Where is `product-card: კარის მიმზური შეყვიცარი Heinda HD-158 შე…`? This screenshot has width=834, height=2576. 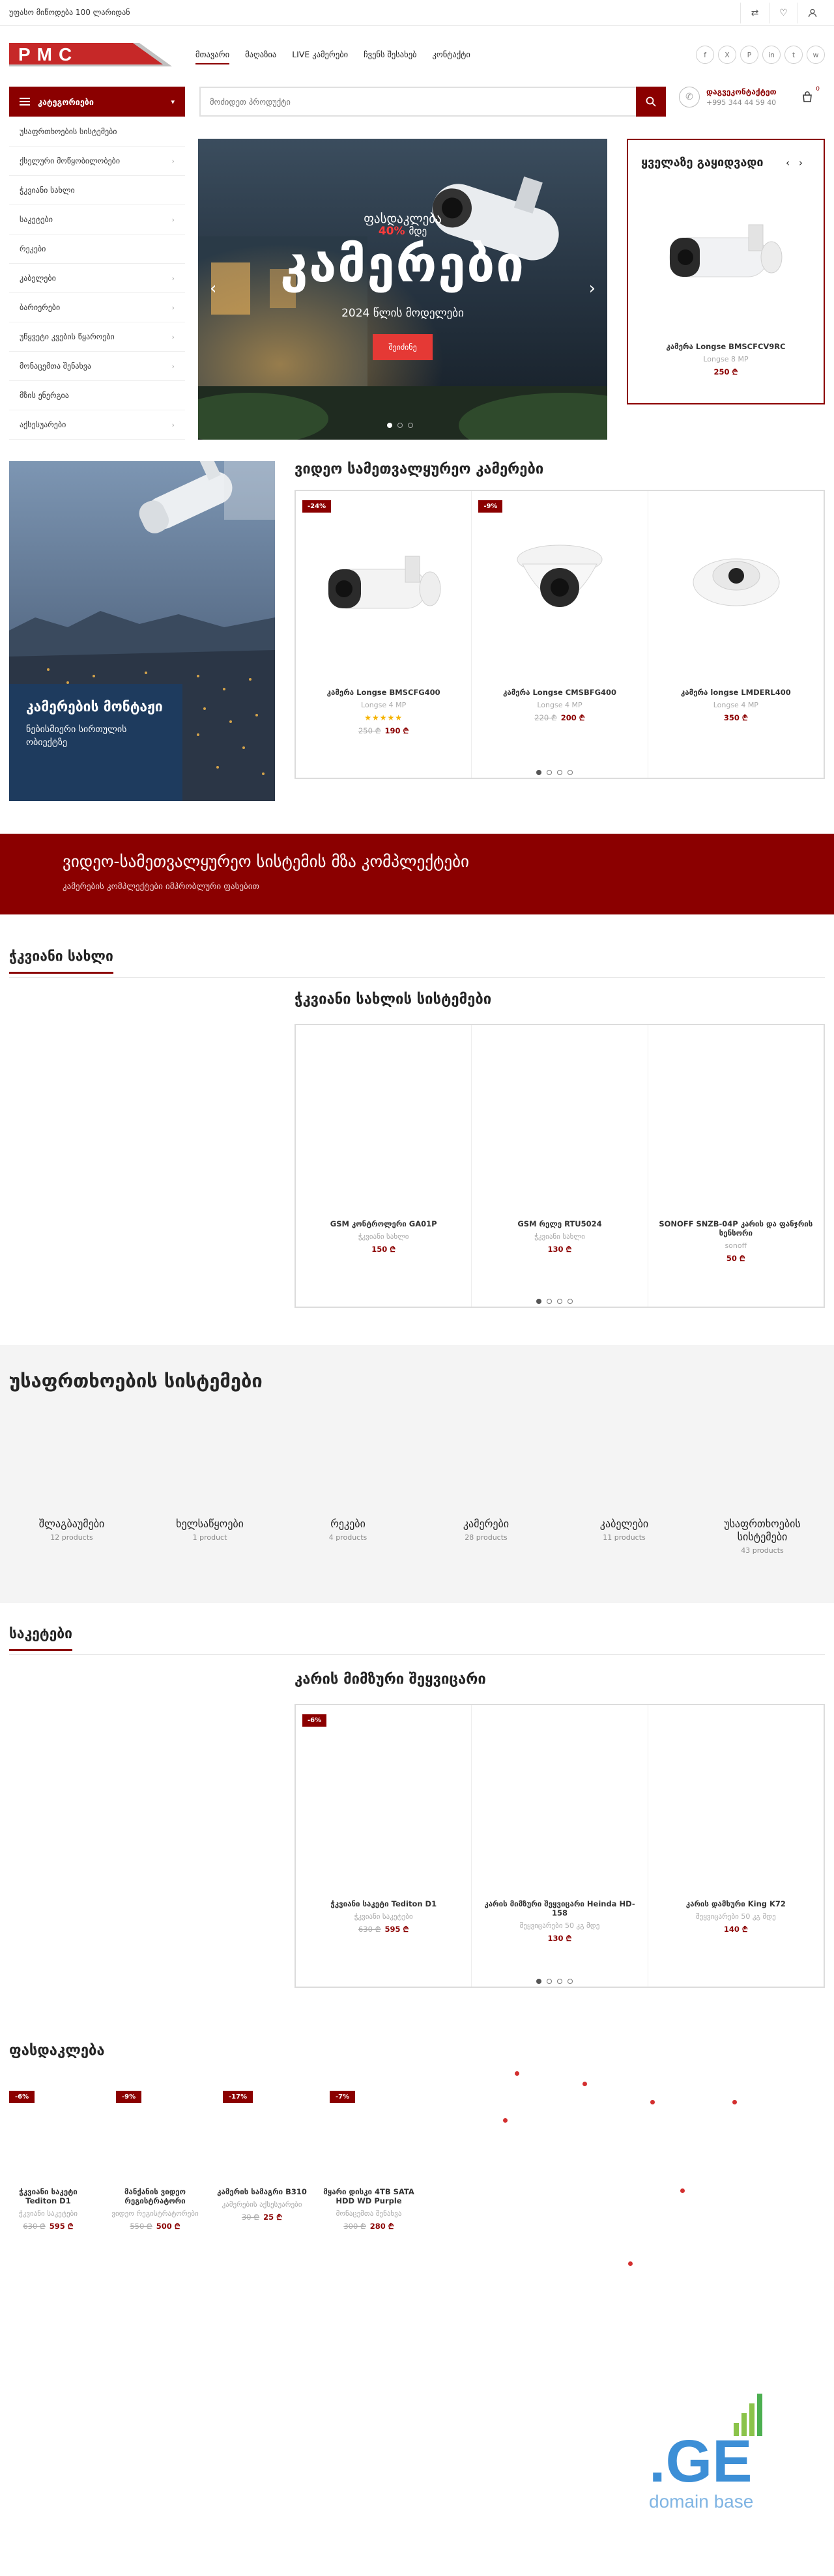
product-card: კარის მიმზური შეყვიცარი Heinda HD-158 შე… is located at coordinates (560, 1846).